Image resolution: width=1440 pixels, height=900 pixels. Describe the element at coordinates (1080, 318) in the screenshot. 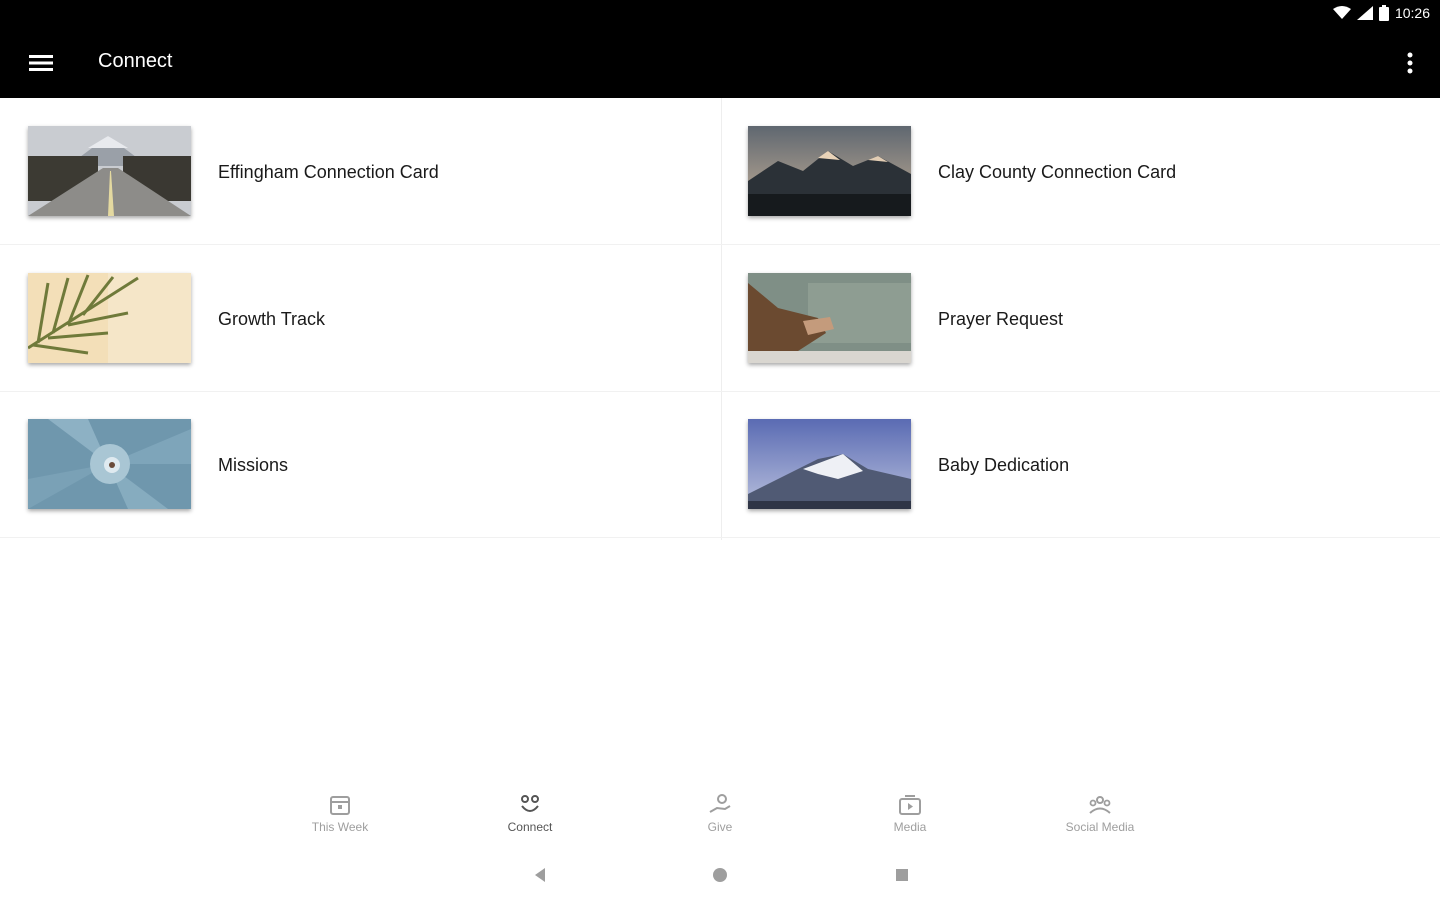

I see `tile-prayer-request: Prayer Request` at that location.